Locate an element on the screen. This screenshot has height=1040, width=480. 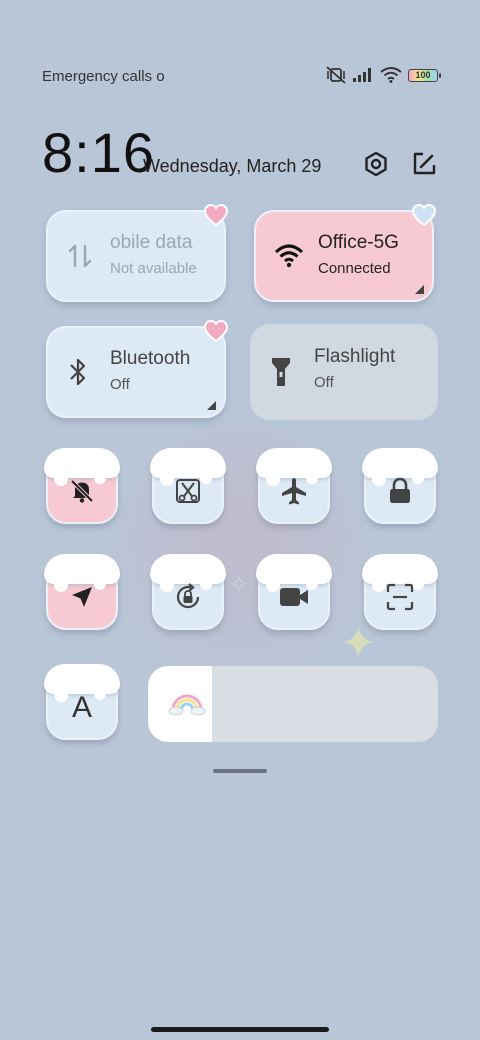
mobile-data-icon is located at coordinates (80, 256).